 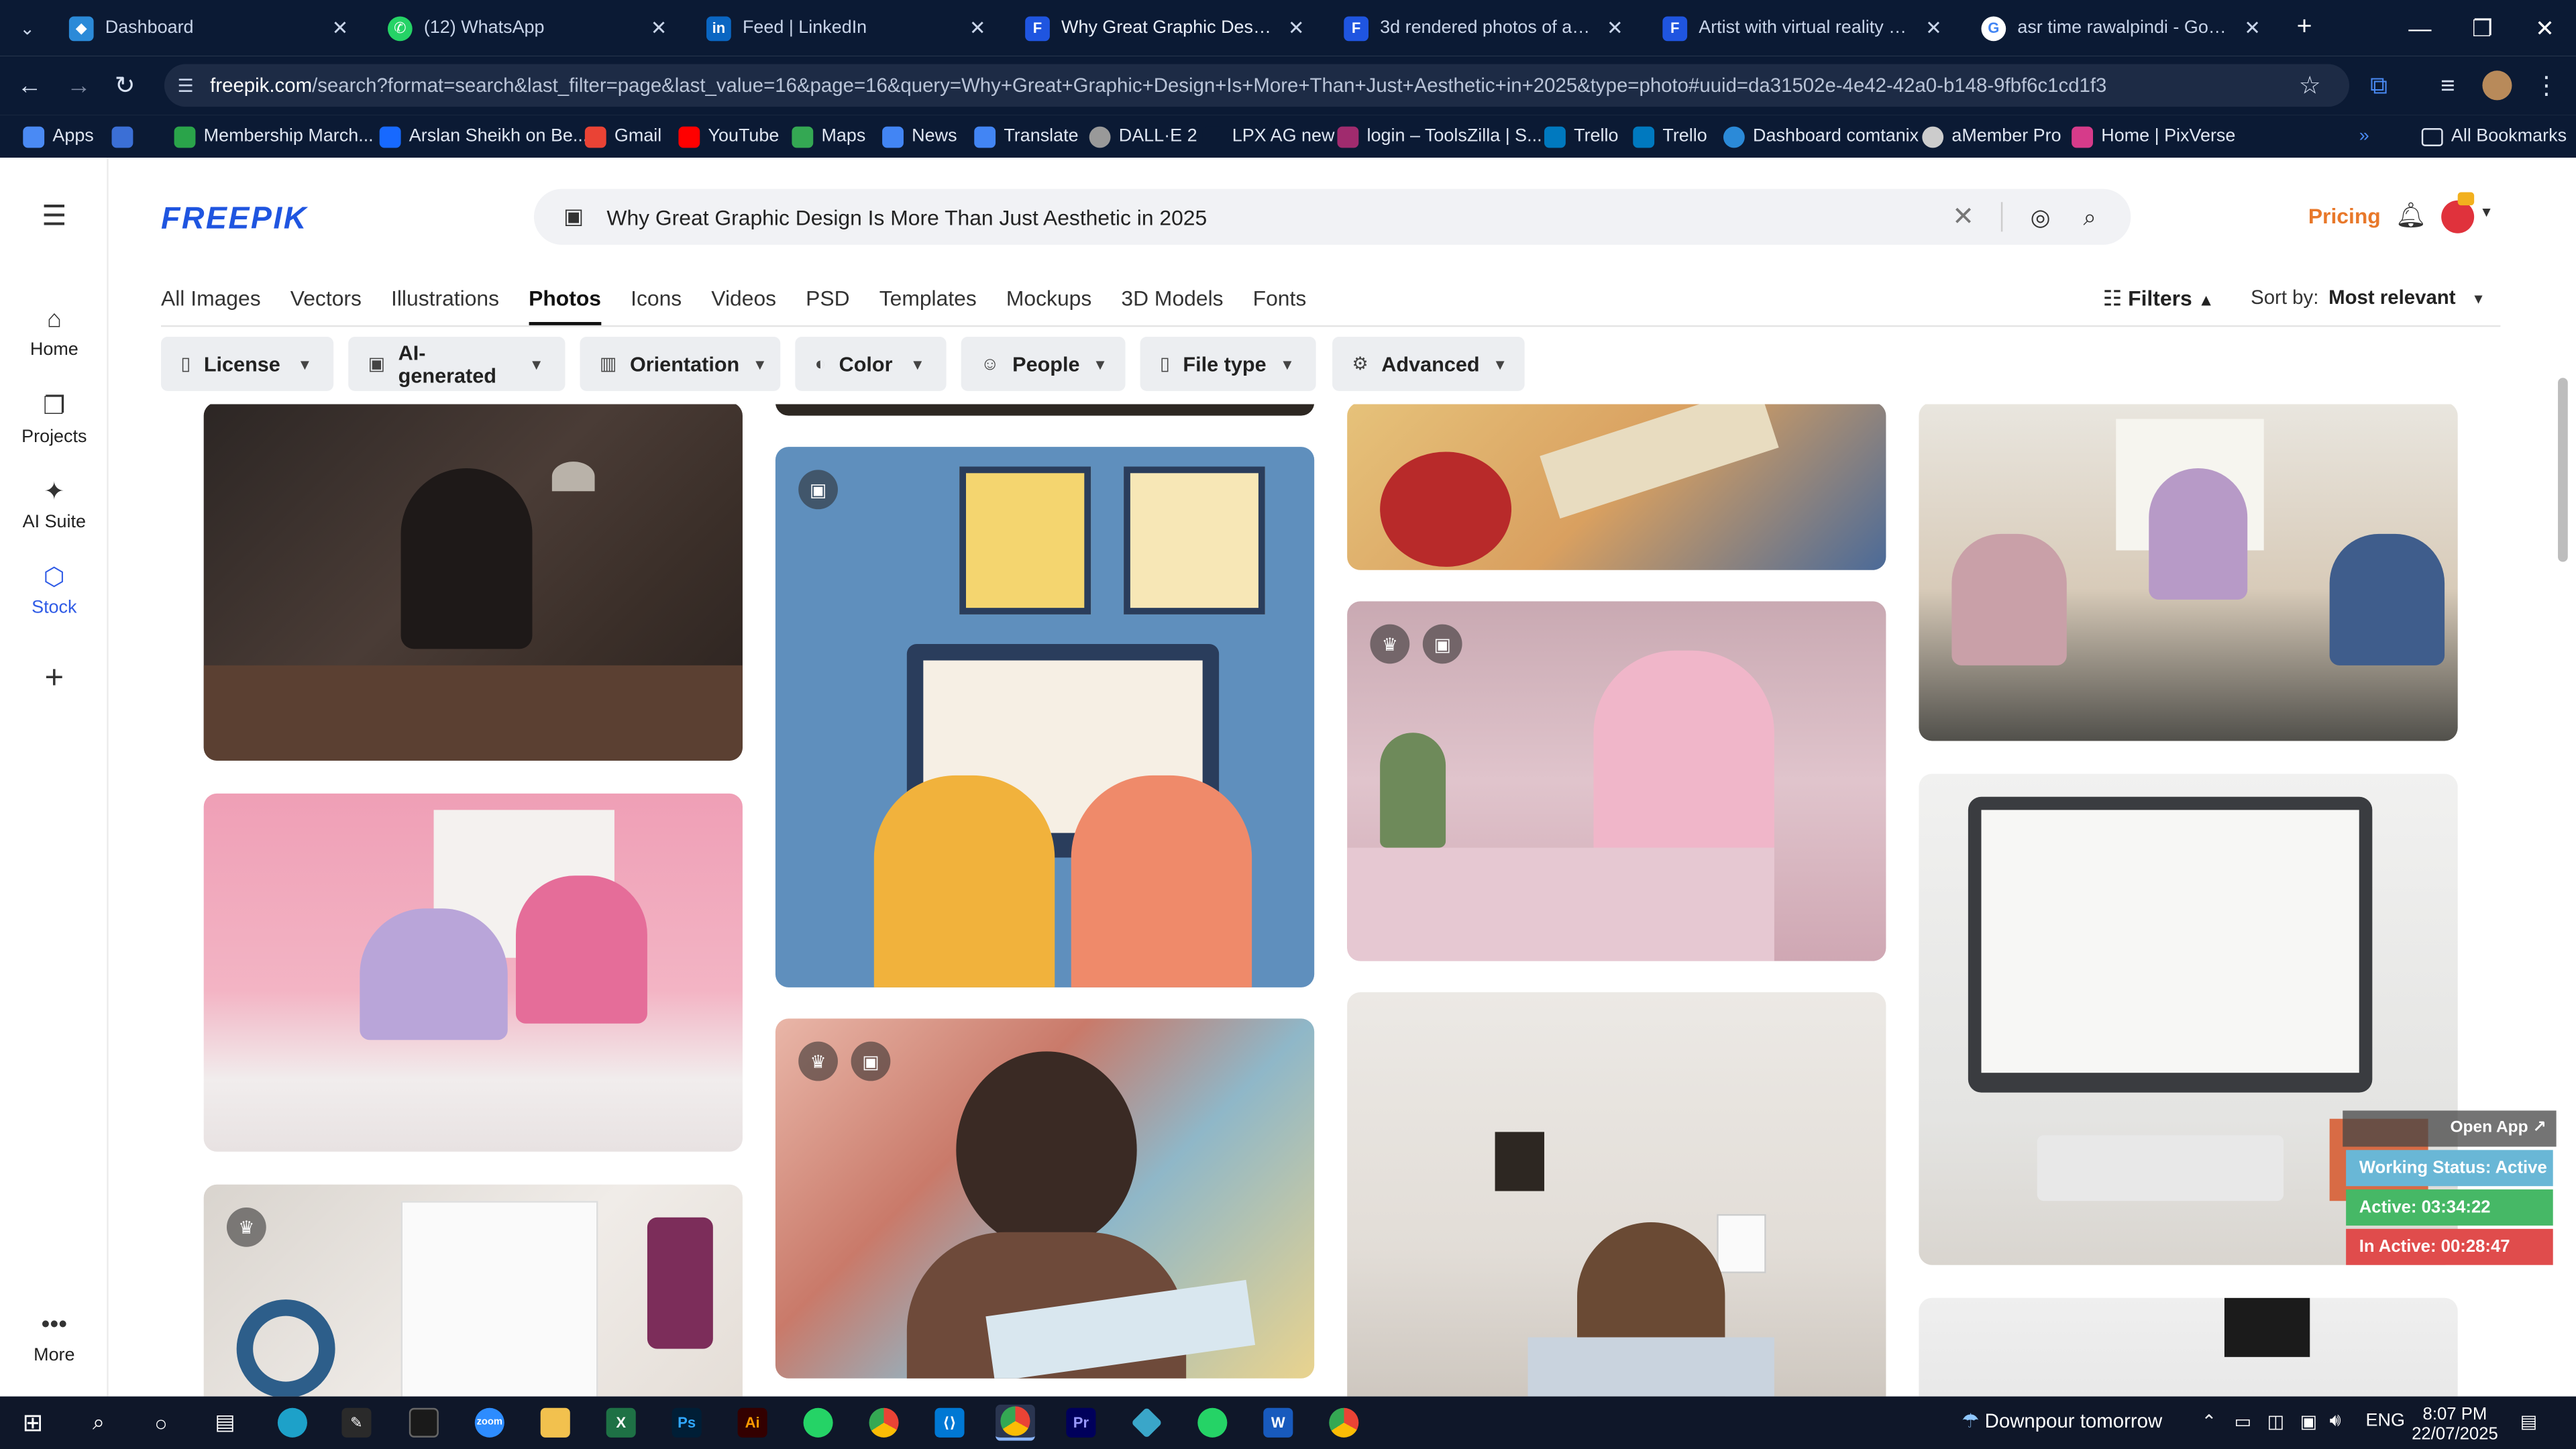 What do you see at coordinates (2494, 136) in the screenshot?
I see `all-bookmarks: All Bookmarks` at bounding box center [2494, 136].